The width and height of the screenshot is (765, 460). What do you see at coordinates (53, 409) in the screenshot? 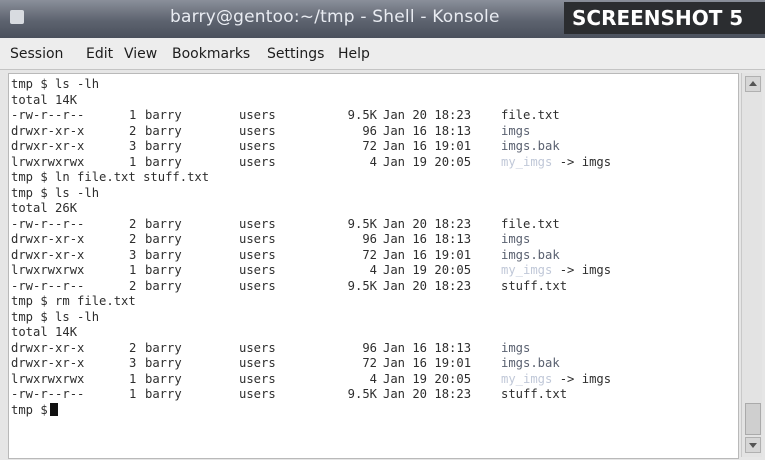
I see `terminal-cursor` at bounding box center [53, 409].